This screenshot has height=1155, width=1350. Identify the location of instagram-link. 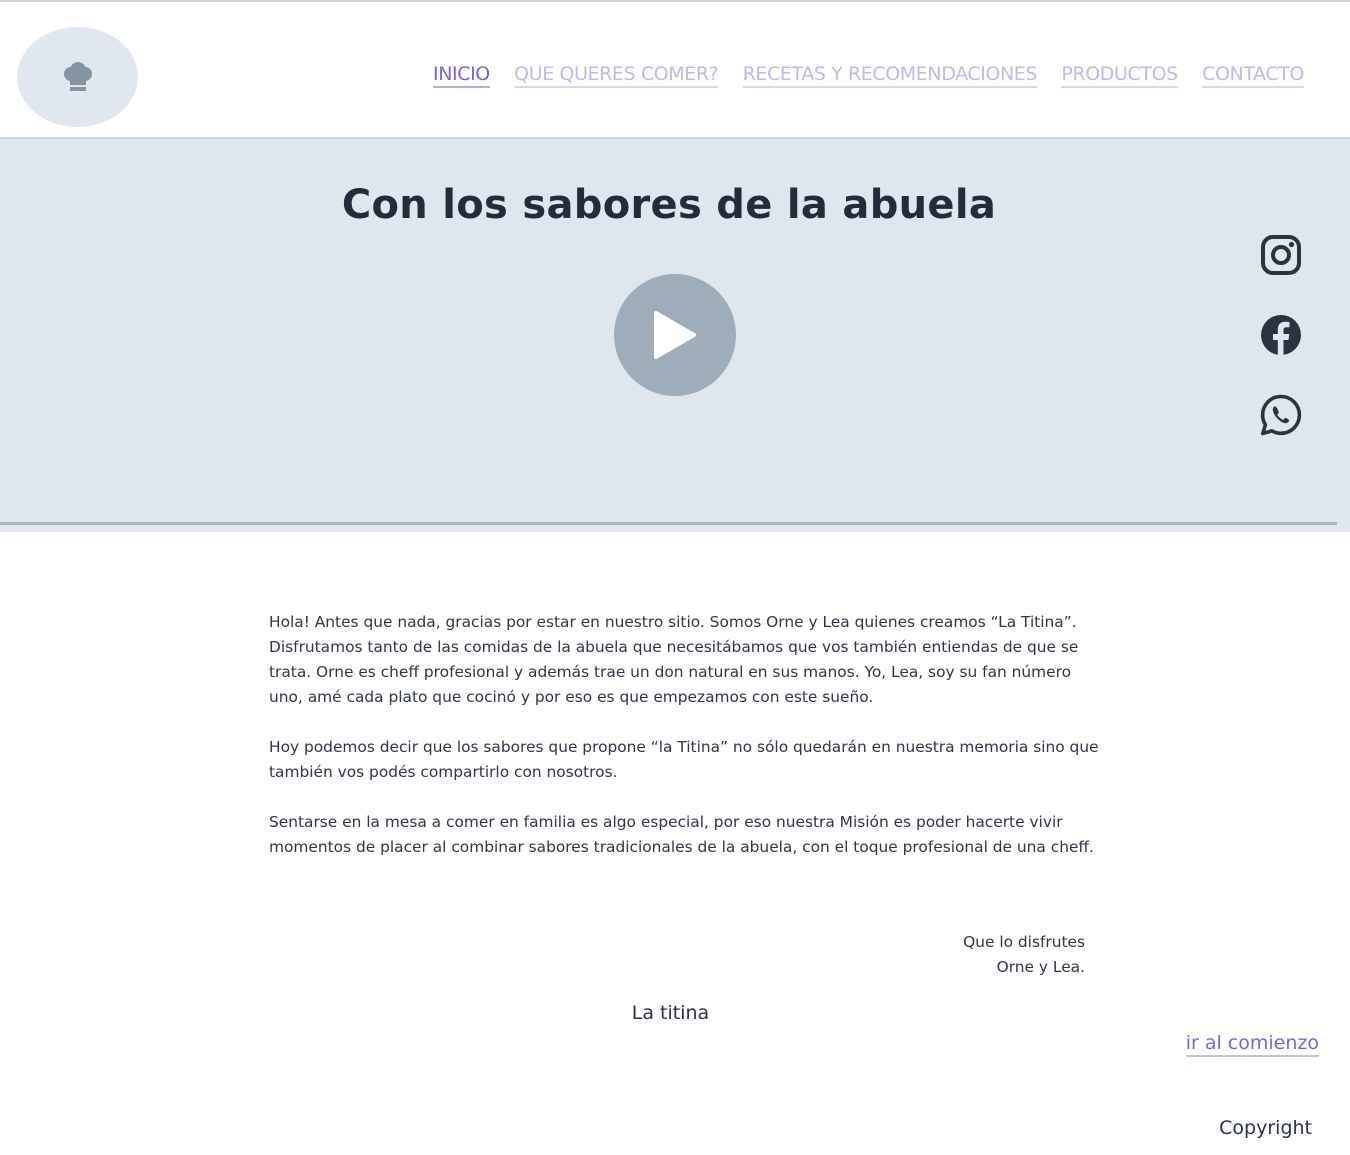
(1281, 255).